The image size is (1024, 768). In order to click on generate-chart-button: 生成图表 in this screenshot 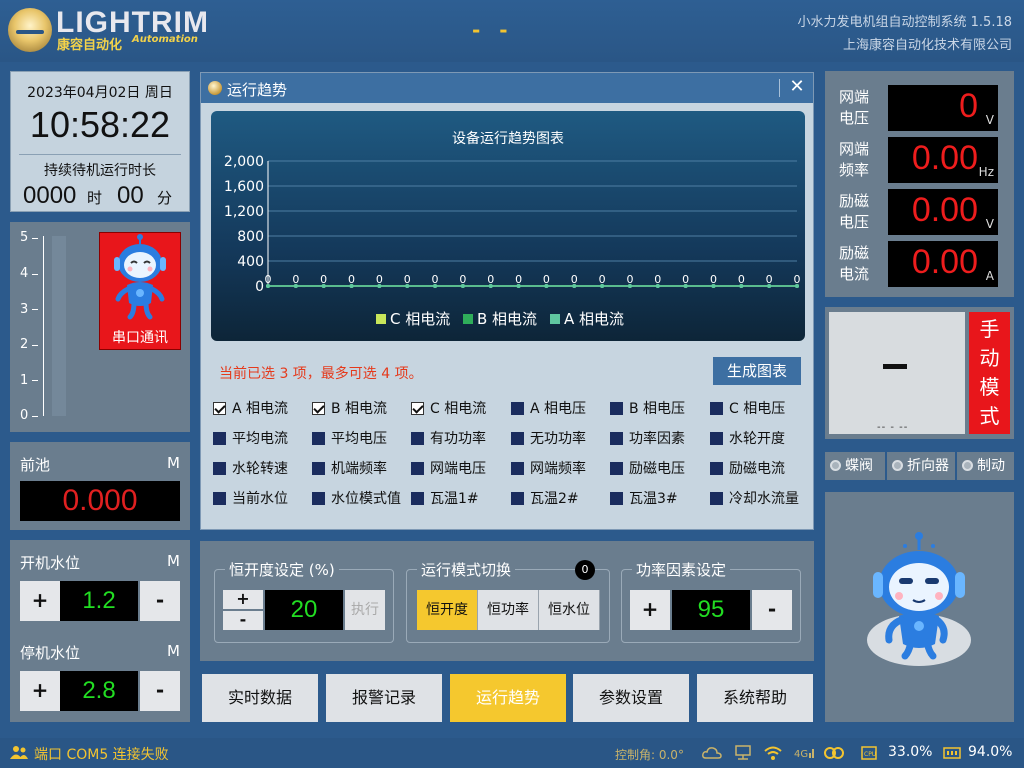, I will do `click(757, 371)`.